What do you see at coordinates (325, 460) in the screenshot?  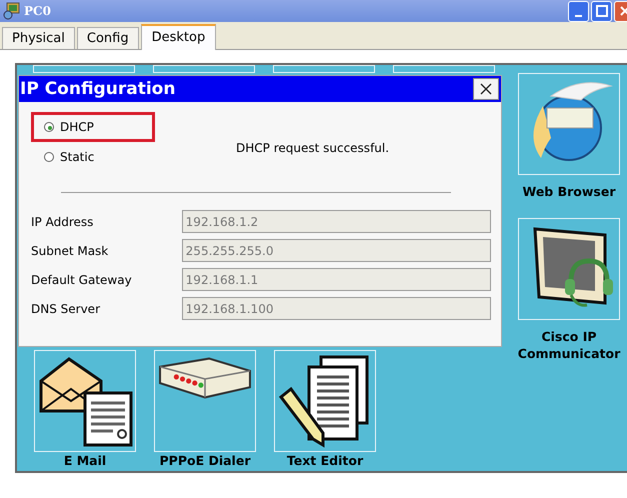 I see `app-label: Text Editor` at bounding box center [325, 460].